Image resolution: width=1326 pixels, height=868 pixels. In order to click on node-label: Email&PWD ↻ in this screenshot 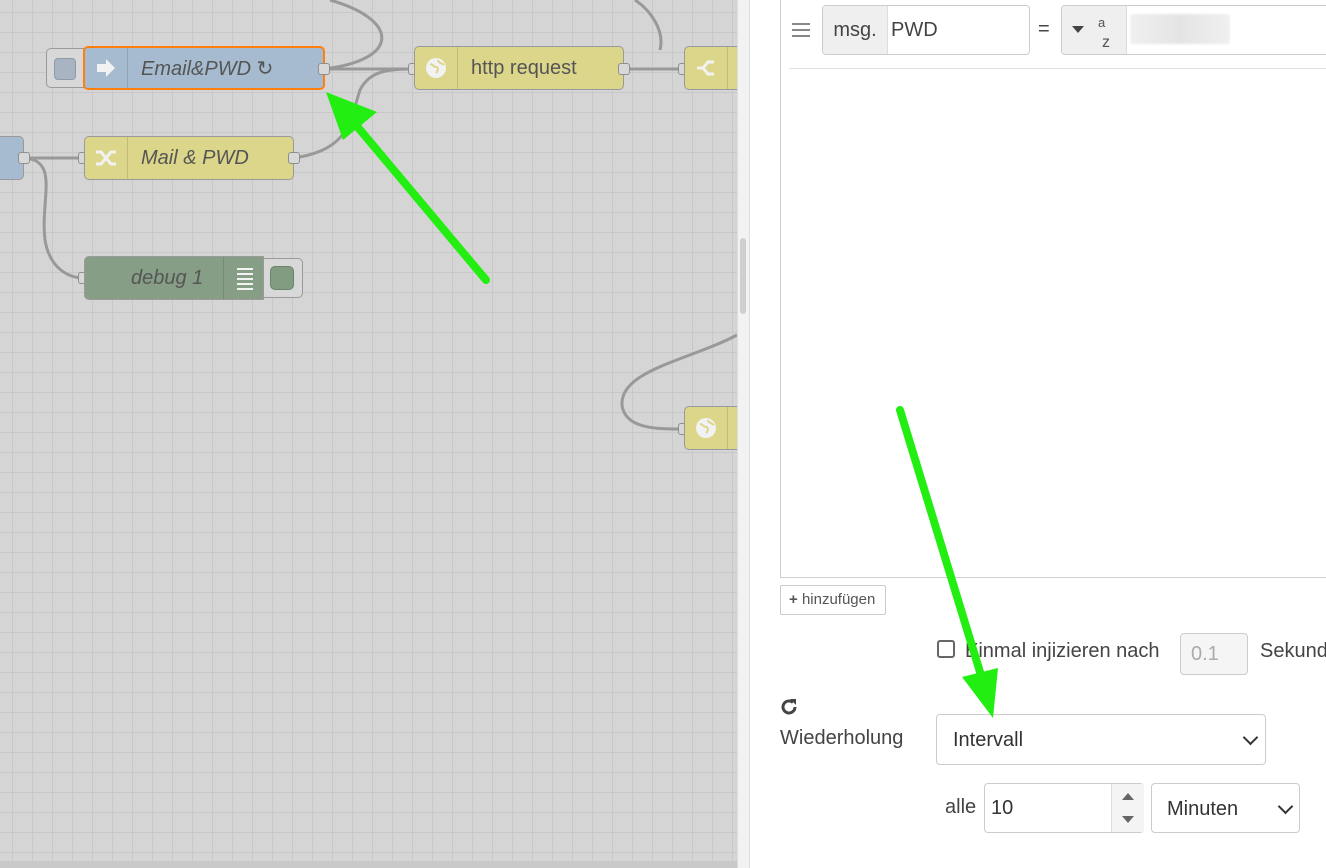, I will do `click(207, 69)`.